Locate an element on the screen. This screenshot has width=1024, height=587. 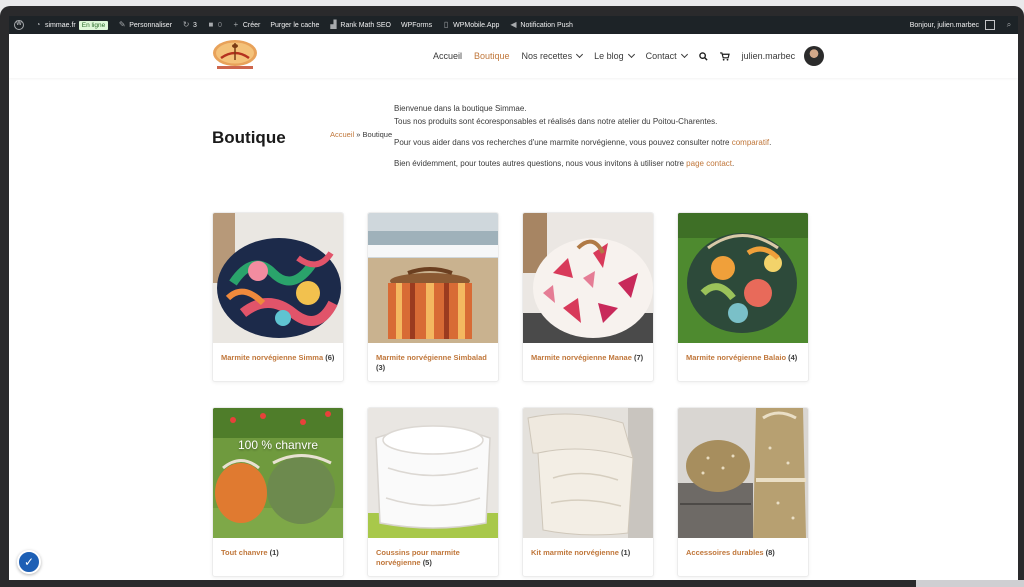
comments-link: ■ 0 is located at coordinates (214, 25).